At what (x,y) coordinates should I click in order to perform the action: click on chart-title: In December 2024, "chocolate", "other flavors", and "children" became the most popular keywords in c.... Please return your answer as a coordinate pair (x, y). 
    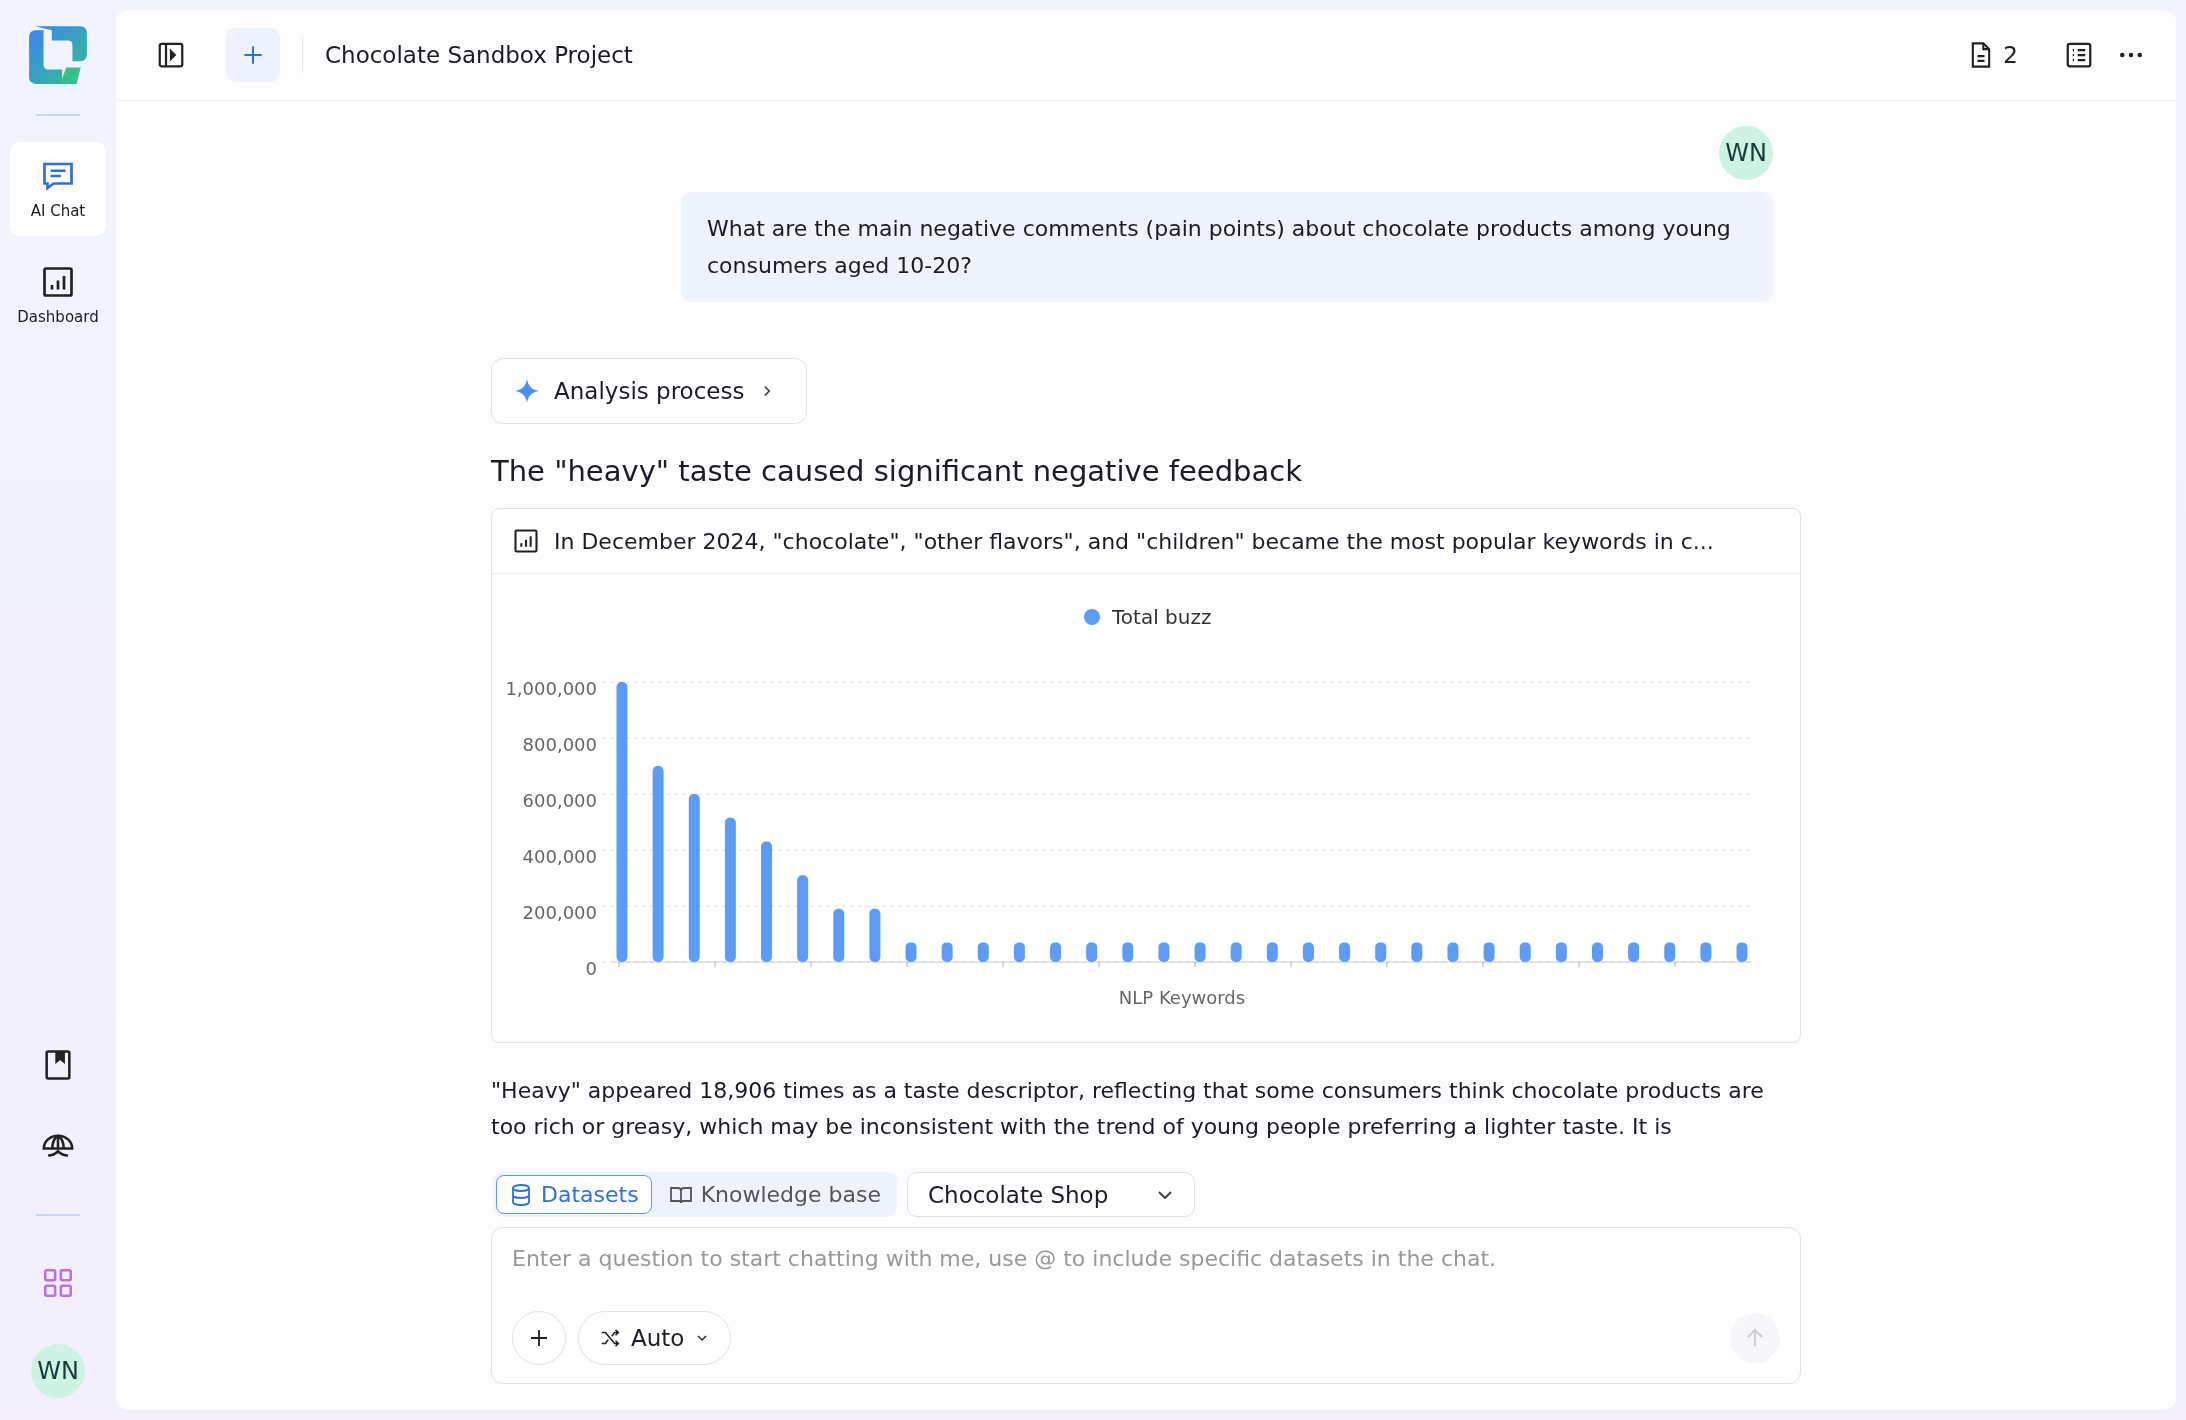
    Looking at the image, I should click on (1134, 541).